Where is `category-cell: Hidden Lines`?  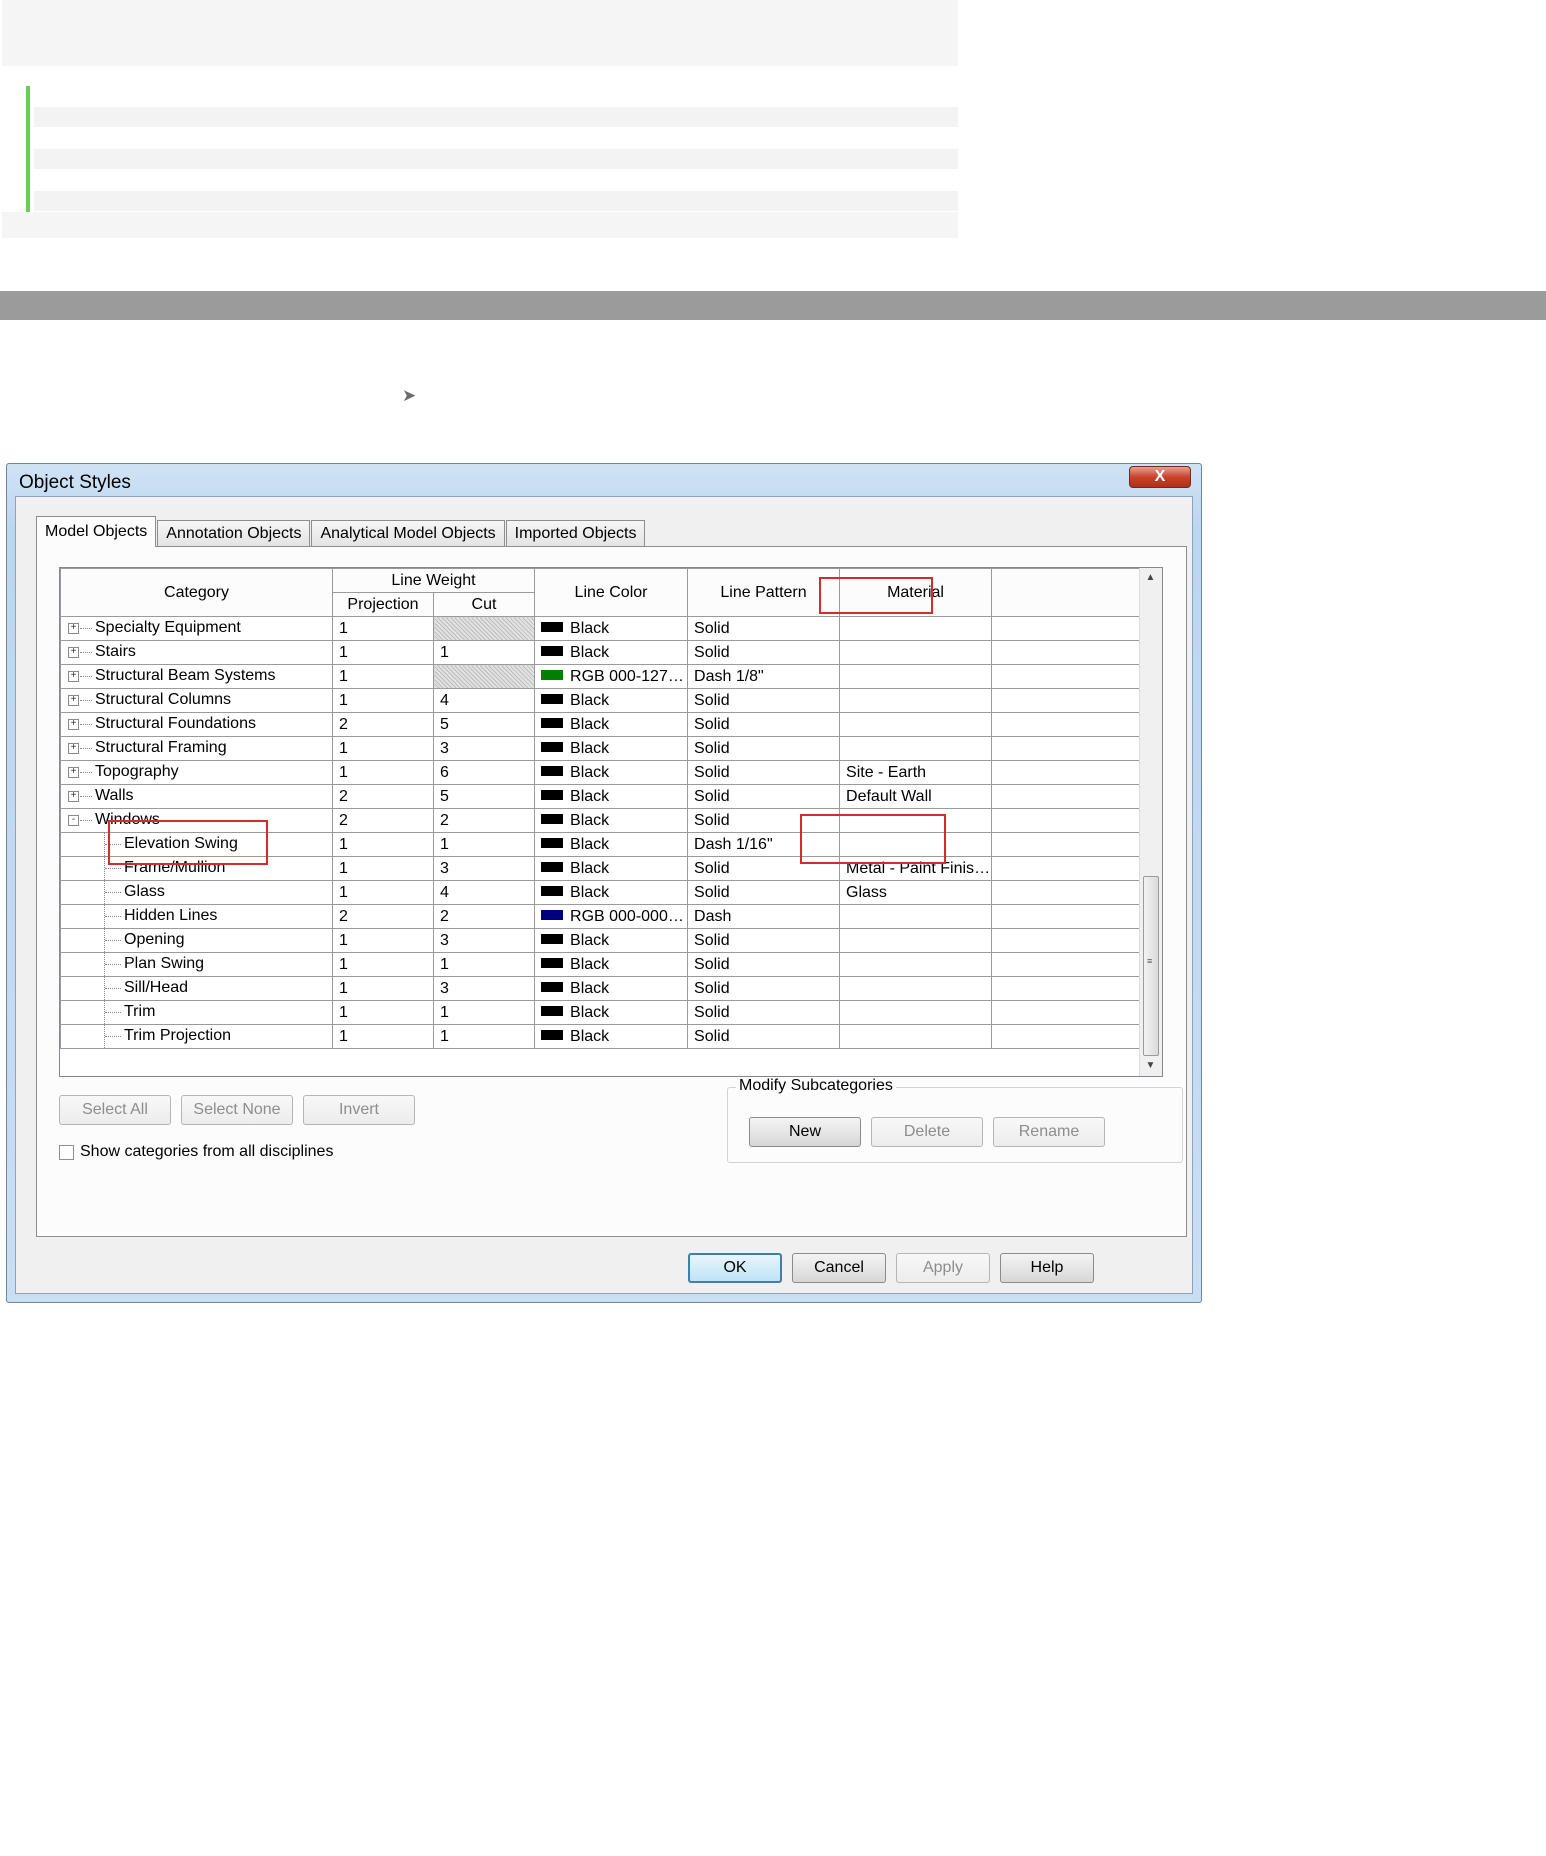
category-cell: Hidden Lines is located at coordinates (196, 916).